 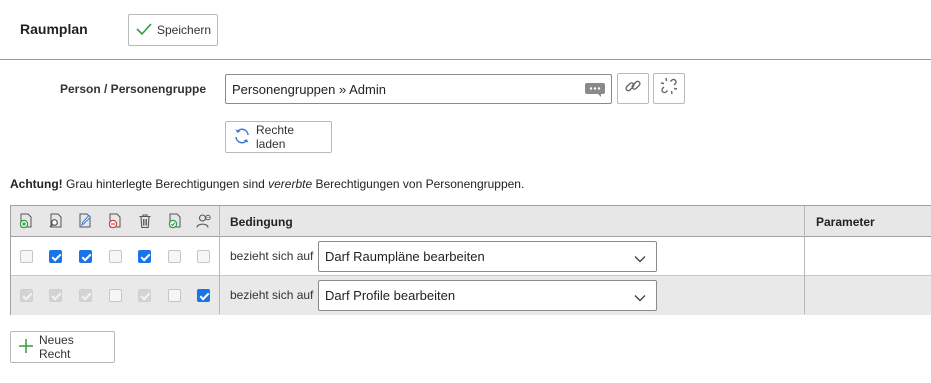 What do you see at coordinates (405, 256) in the screenshot?
I see `condition-select-value: Darf Raumpläne bearbeiten` at bounding box center [405, 256].